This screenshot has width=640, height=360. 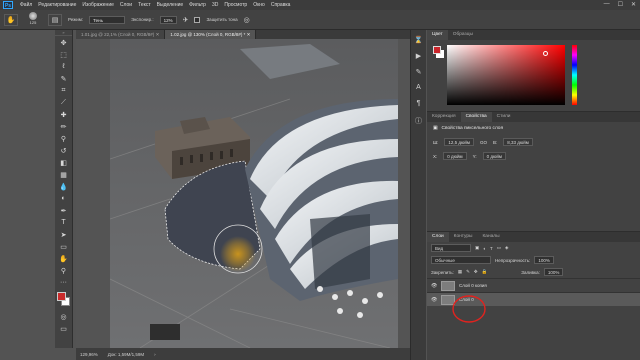 What do you see at coordinates (57, 5) in the screenshot?
I see `menu-edit: Редактирование` at bounding box center [57, 5].